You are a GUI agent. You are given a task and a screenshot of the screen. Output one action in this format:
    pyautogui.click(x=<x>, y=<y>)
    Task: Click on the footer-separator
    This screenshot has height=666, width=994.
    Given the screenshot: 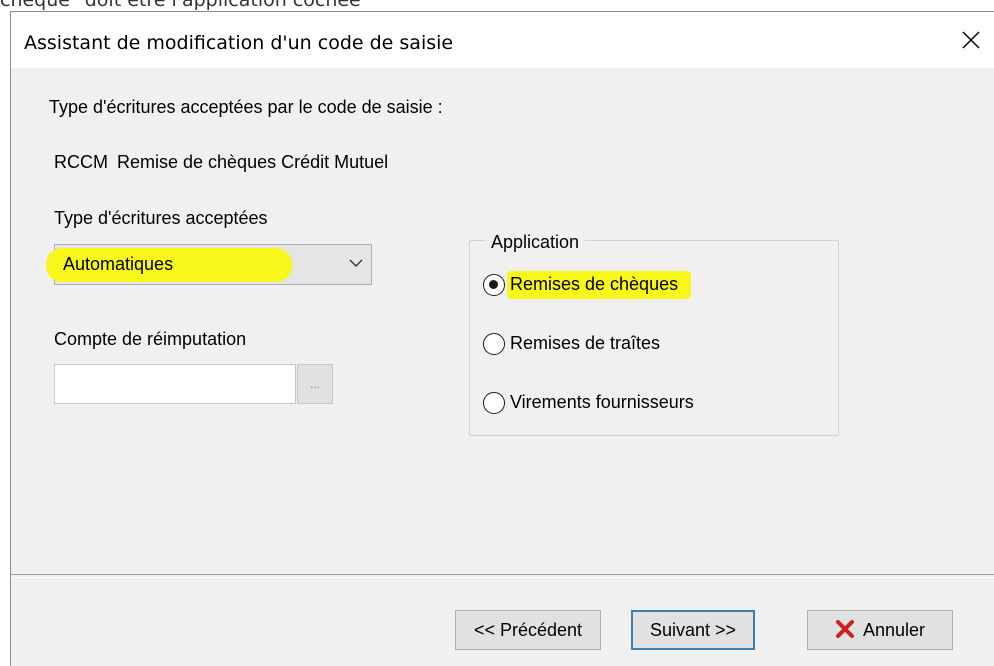 What is the action you would take?
    pyautogui.click(x=502, y=576)
    